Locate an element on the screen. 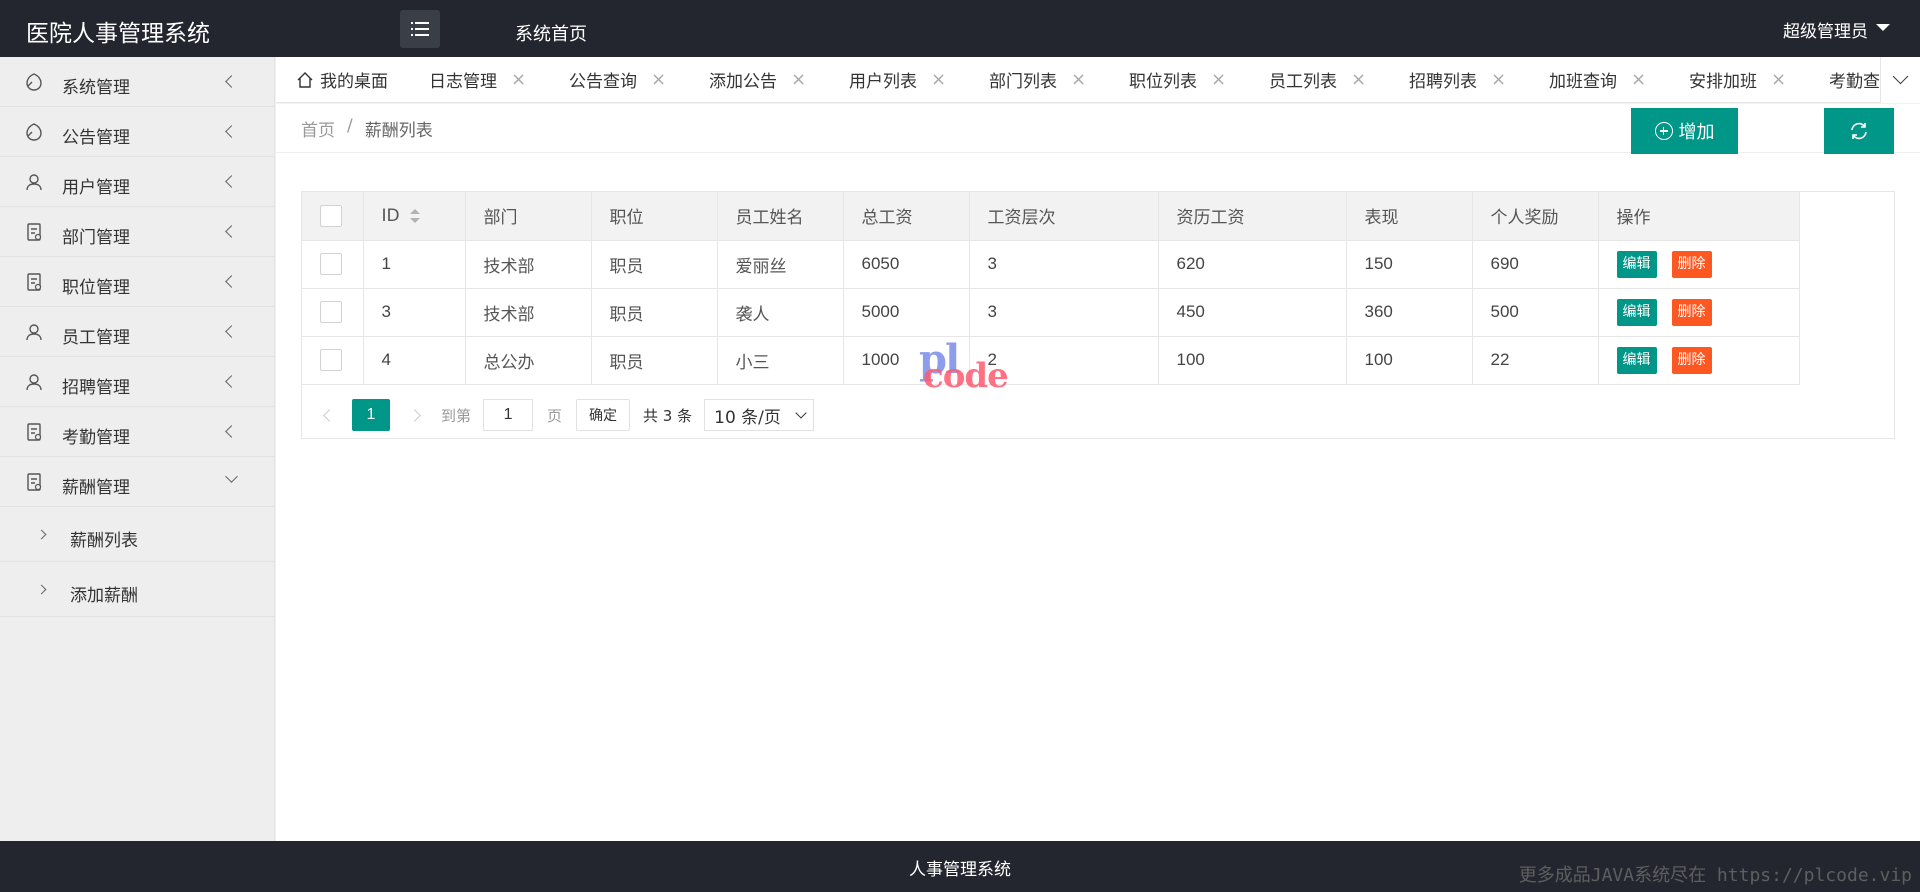  sort-icon is located at coordinates (414, 215).